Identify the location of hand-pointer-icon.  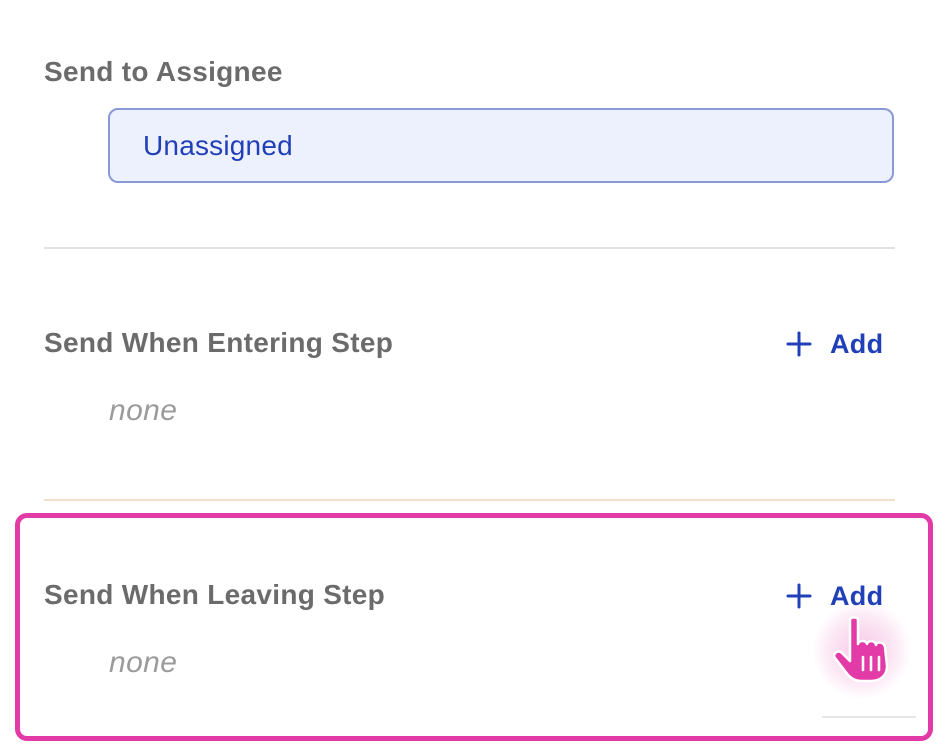
(861, 649).